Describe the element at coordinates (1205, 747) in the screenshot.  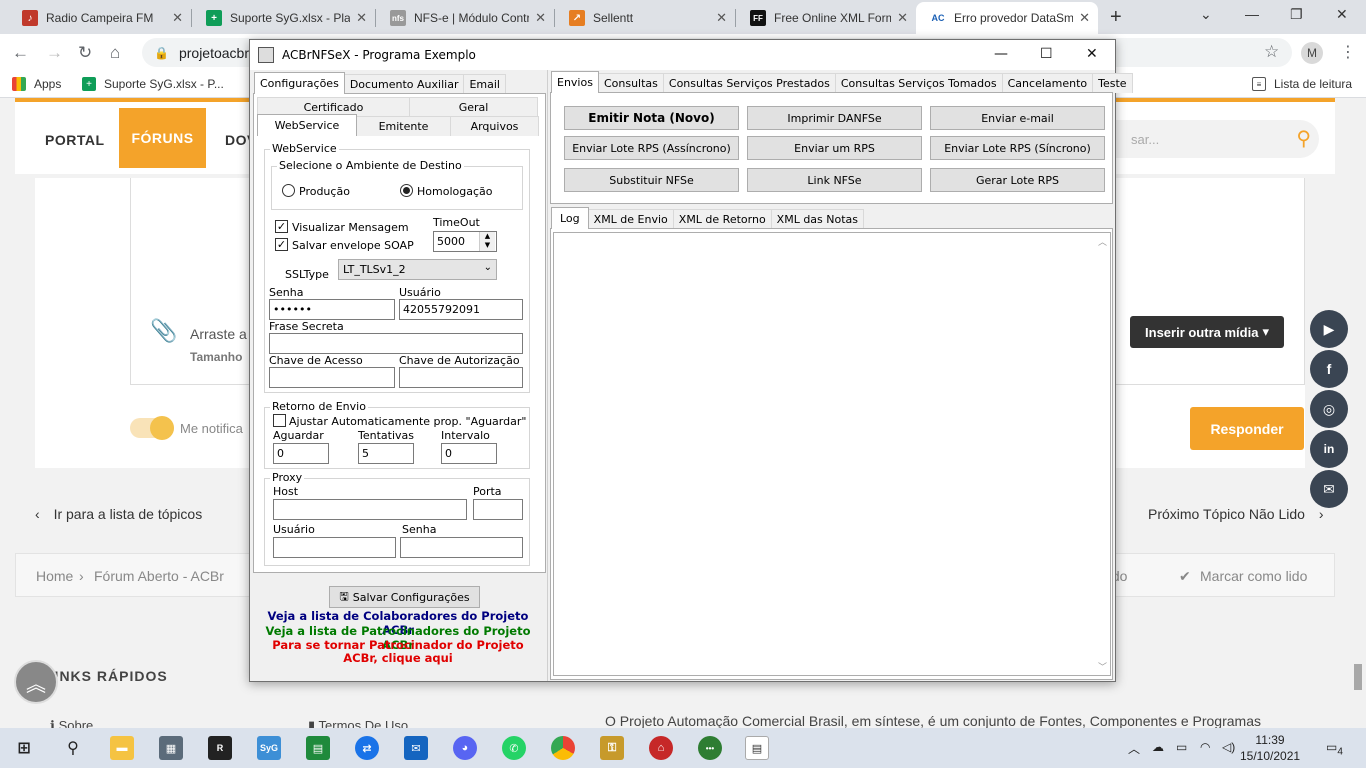
I see `wifi-icon: ◠` at that location.